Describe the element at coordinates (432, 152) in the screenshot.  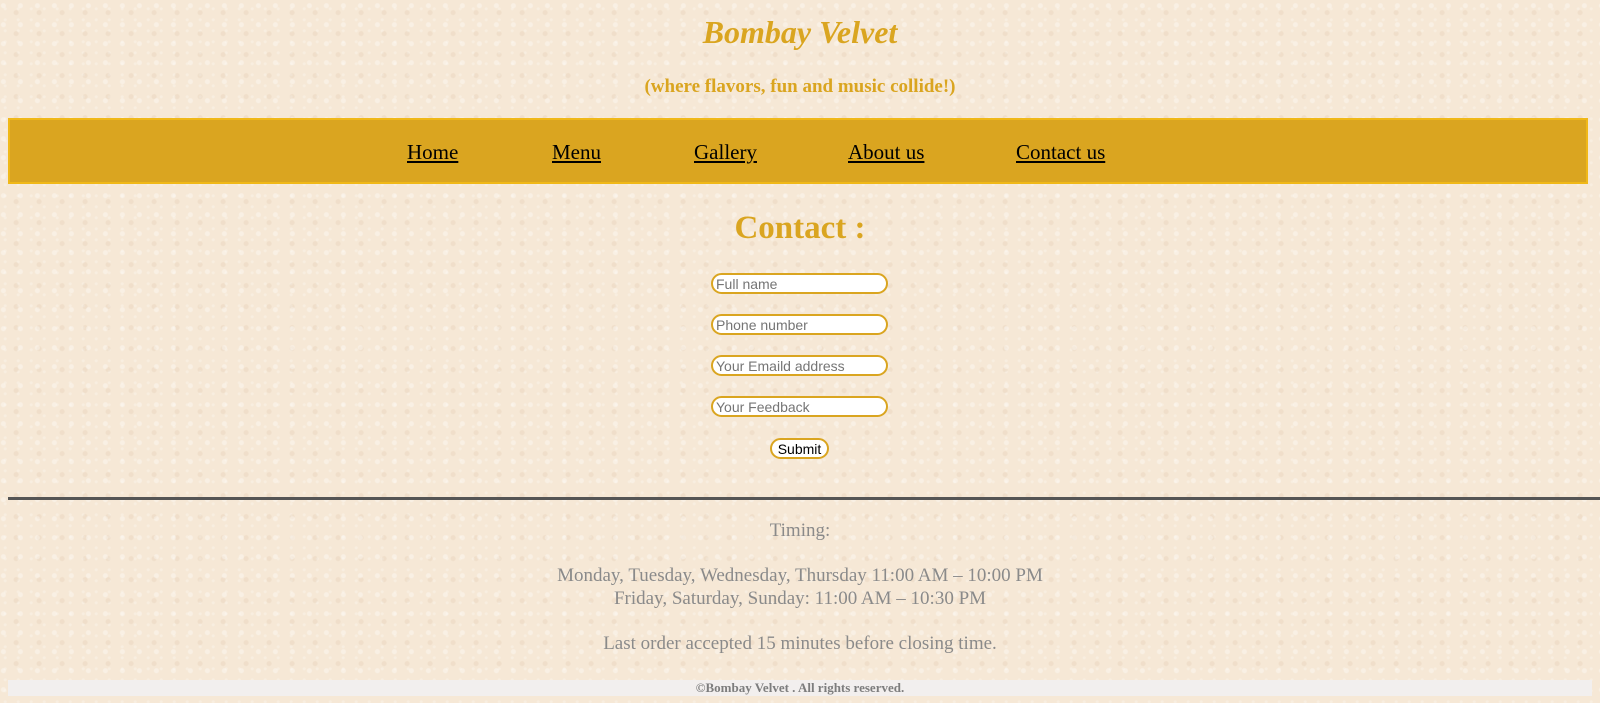
I see `nav-home-link: Home` at that location.